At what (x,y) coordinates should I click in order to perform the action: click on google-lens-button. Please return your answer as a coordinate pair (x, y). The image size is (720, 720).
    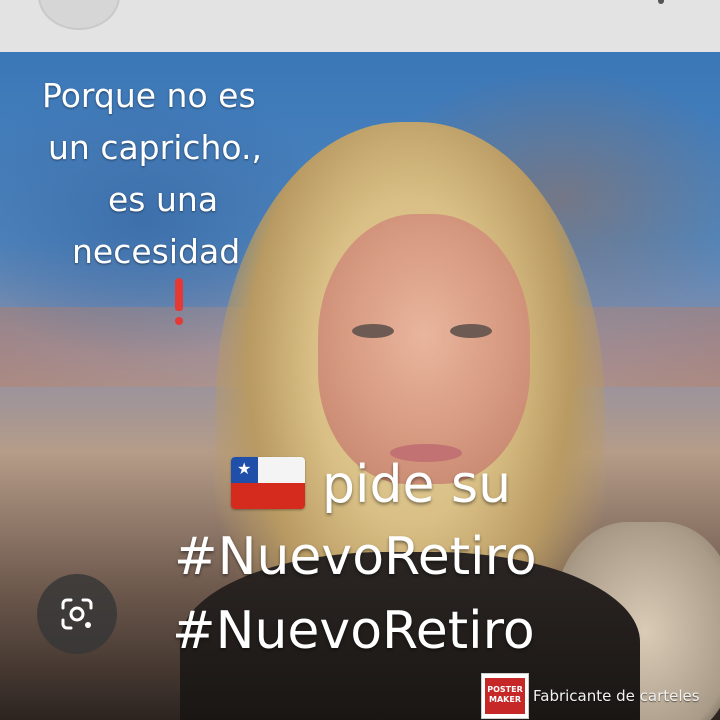
    Looking at the image, I should click on (77, 614).